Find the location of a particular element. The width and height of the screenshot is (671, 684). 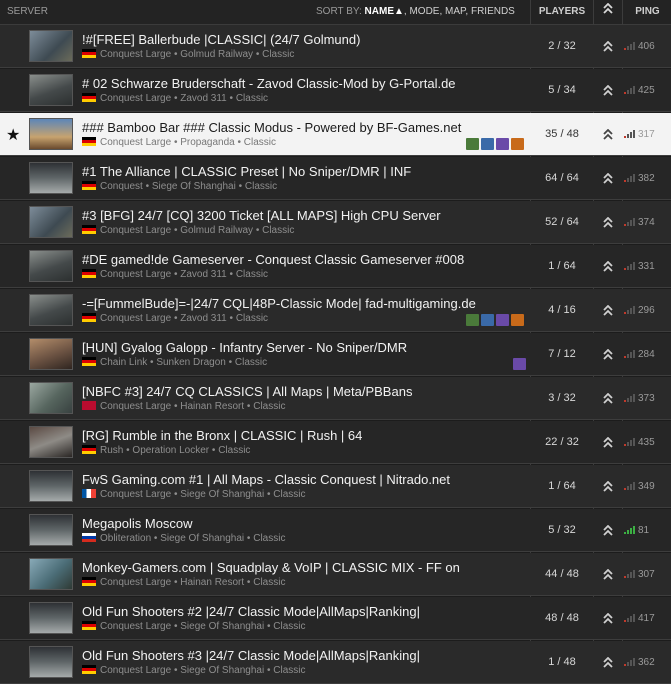

player-count: 5 / 34 is located at coordinates (562, 90).